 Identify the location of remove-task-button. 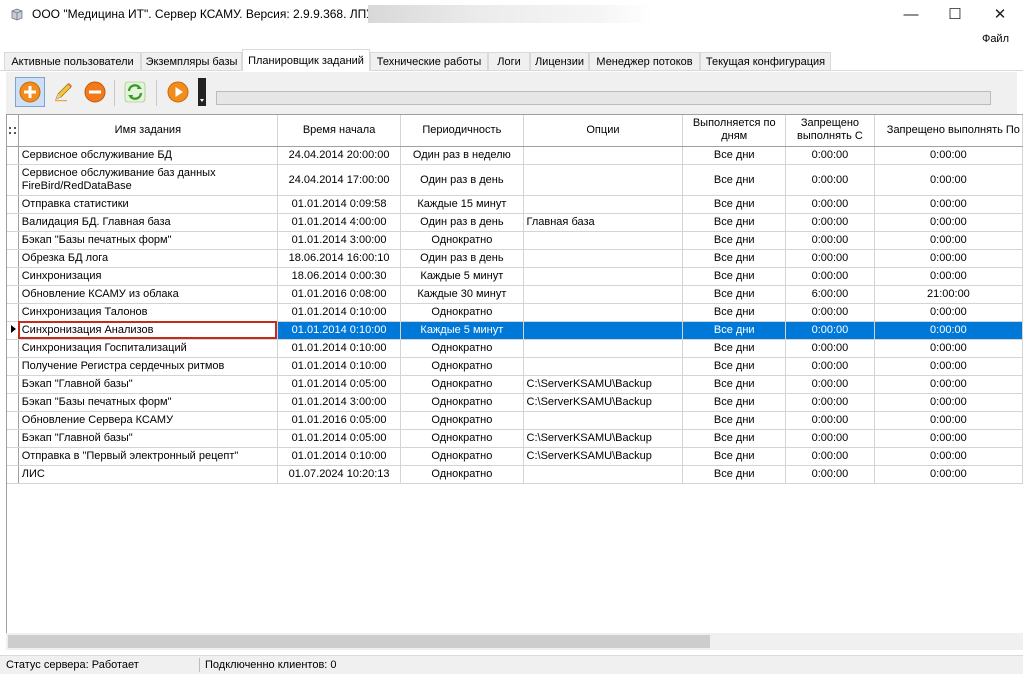
(95, 92).